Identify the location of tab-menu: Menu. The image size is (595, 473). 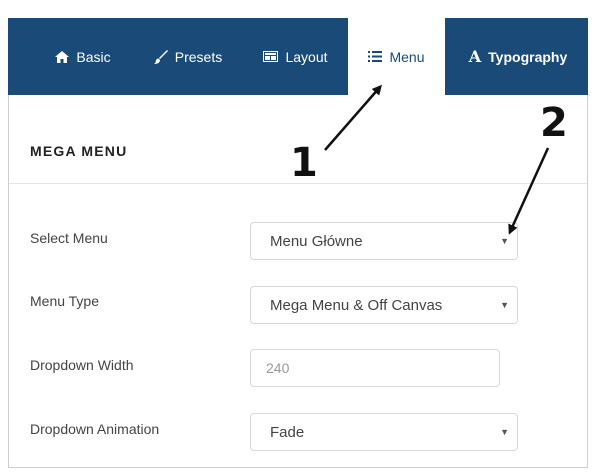
(396, 56).